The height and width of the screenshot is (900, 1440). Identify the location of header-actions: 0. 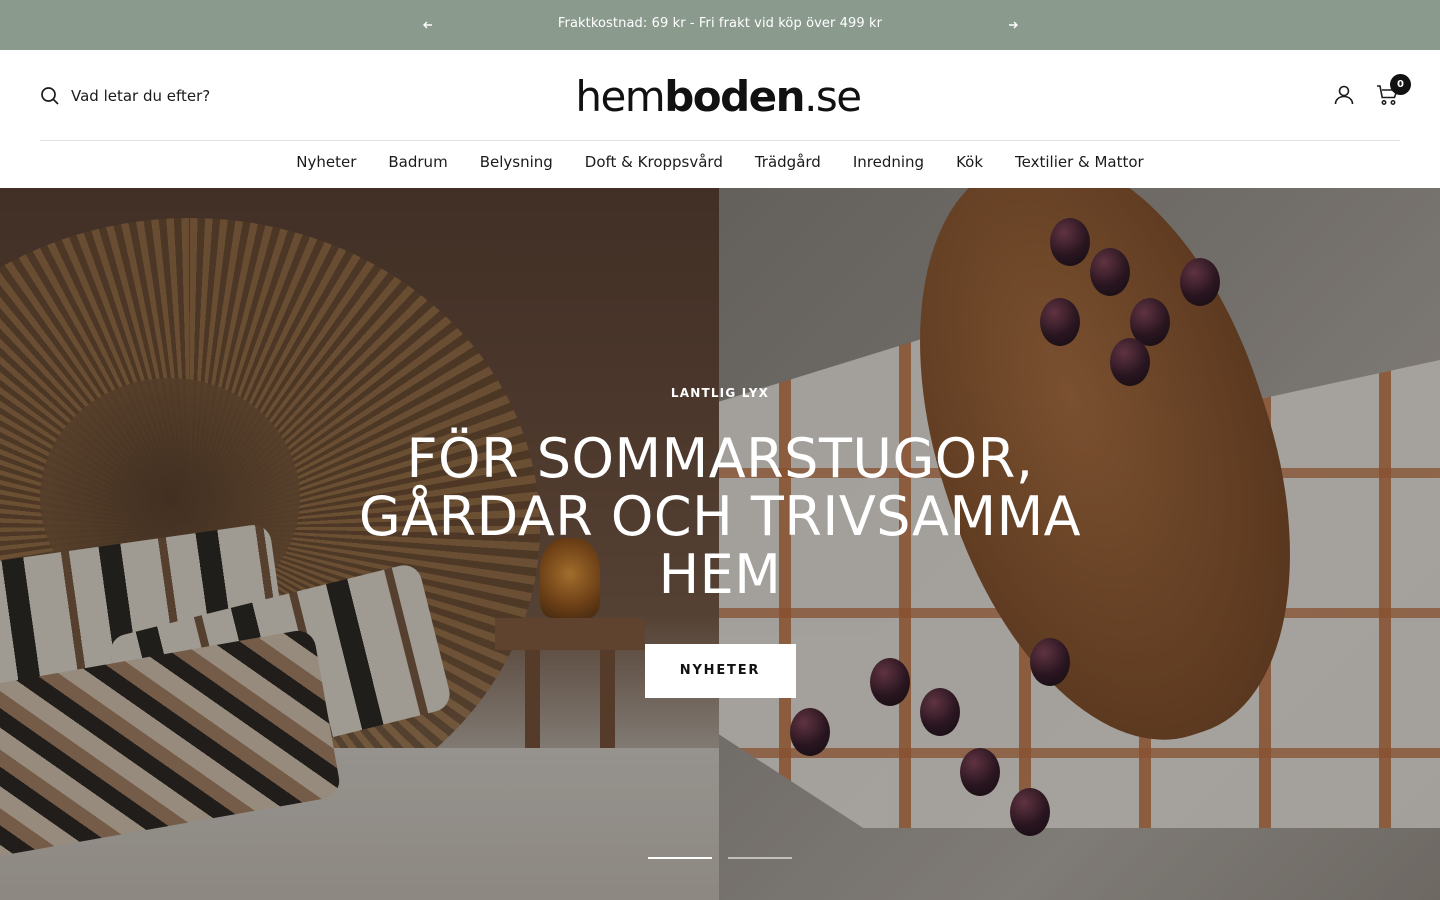
(1371, 90).